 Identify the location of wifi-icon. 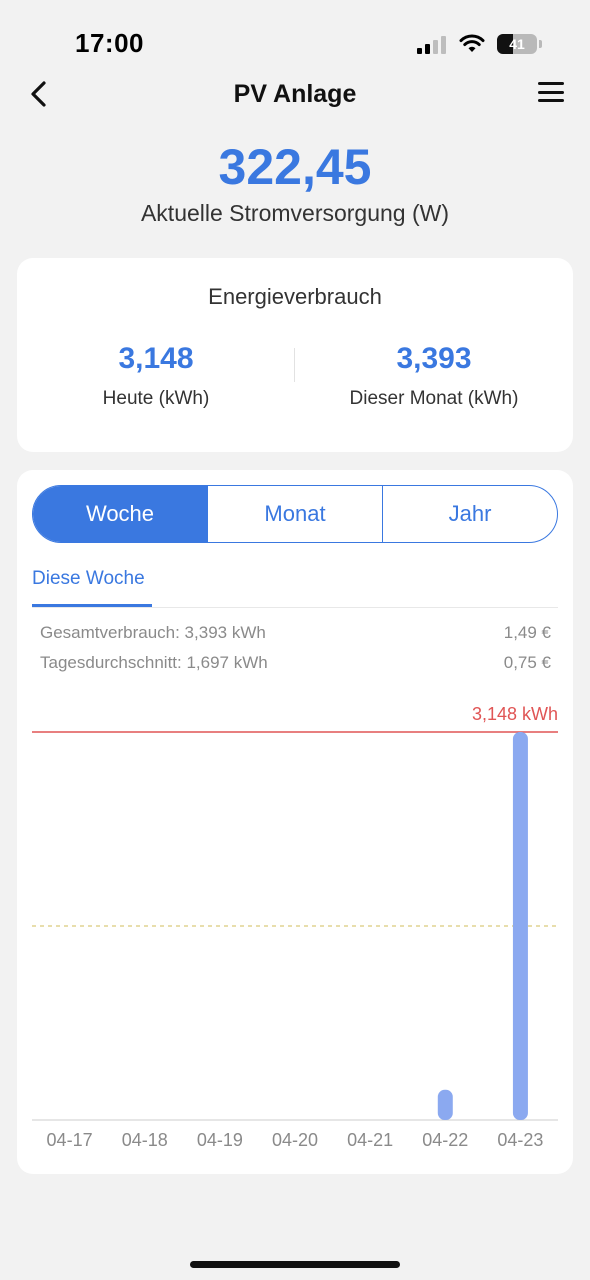
(472, 43).